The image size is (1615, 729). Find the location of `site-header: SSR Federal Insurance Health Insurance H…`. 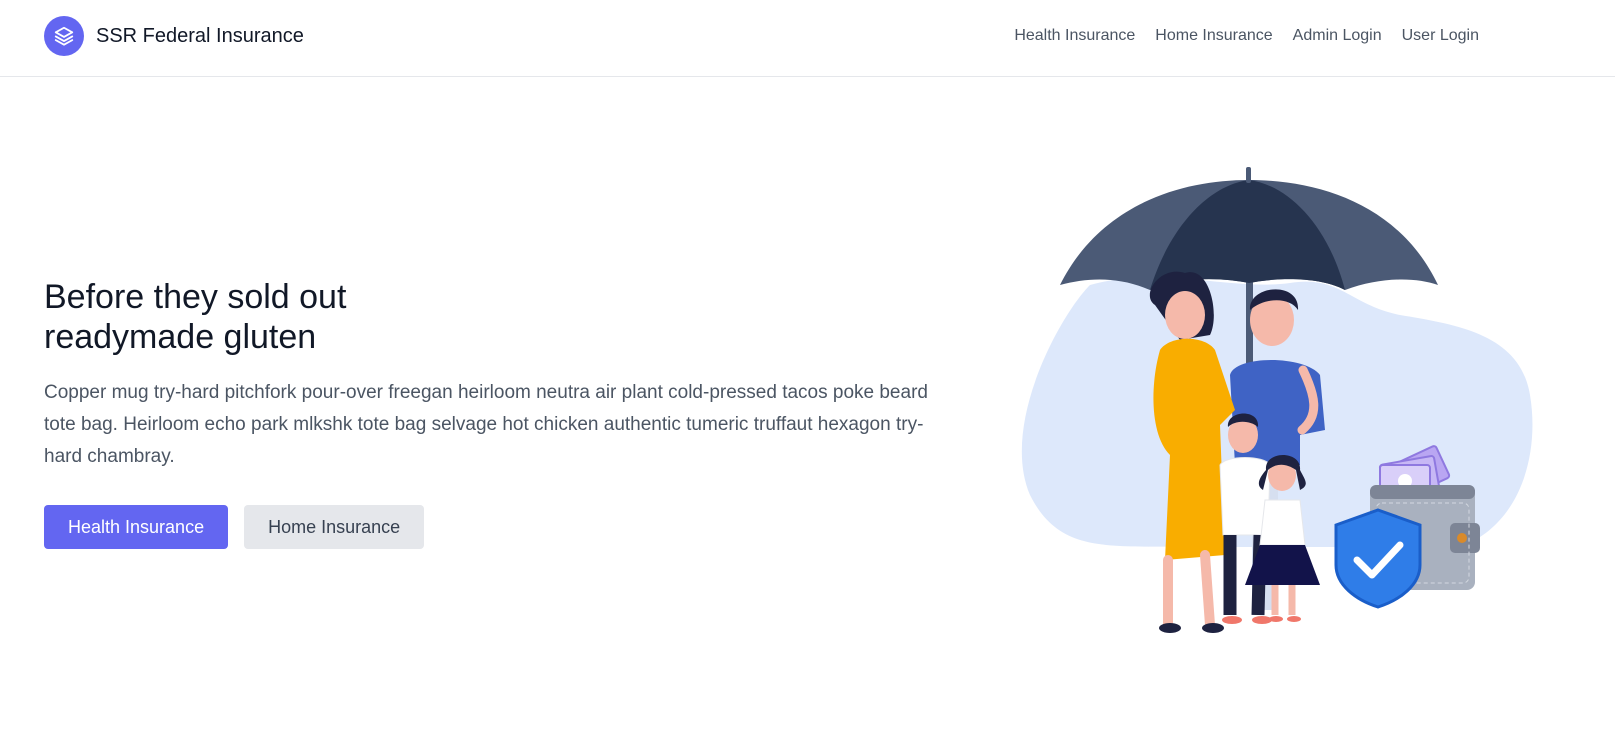

site-header: SSR Federal Insurance Health Insurance H… is located at coordinates (807, 38).